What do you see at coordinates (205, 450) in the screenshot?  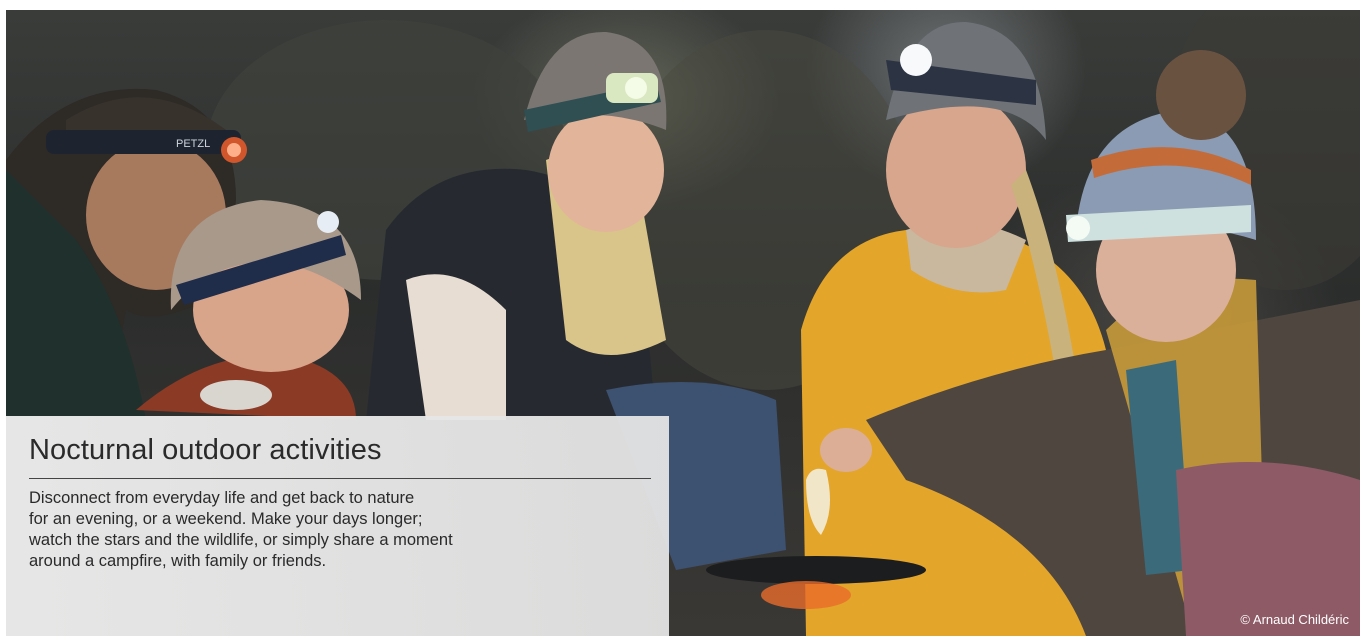 I see `card-title: Nocturnal outdoor activities` at bounding box center [205, 450].